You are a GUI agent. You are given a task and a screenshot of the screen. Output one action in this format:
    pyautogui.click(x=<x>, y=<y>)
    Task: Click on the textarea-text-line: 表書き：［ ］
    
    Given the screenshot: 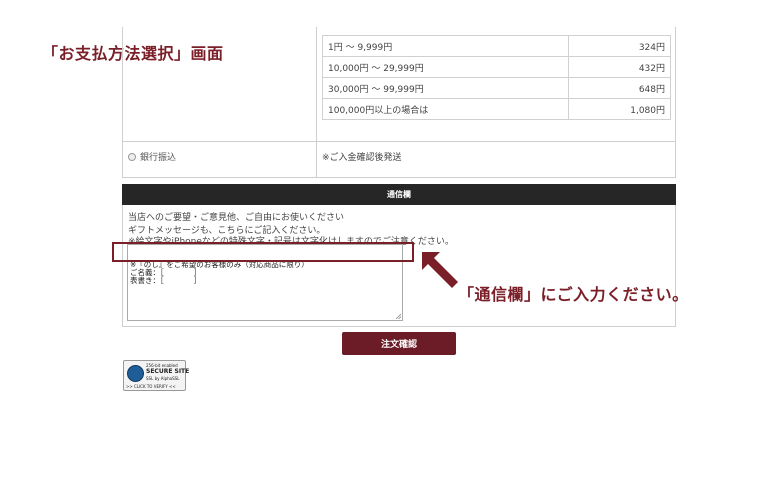 What is the action you would take?
    pyautogui.click(x=166, y=280)
    